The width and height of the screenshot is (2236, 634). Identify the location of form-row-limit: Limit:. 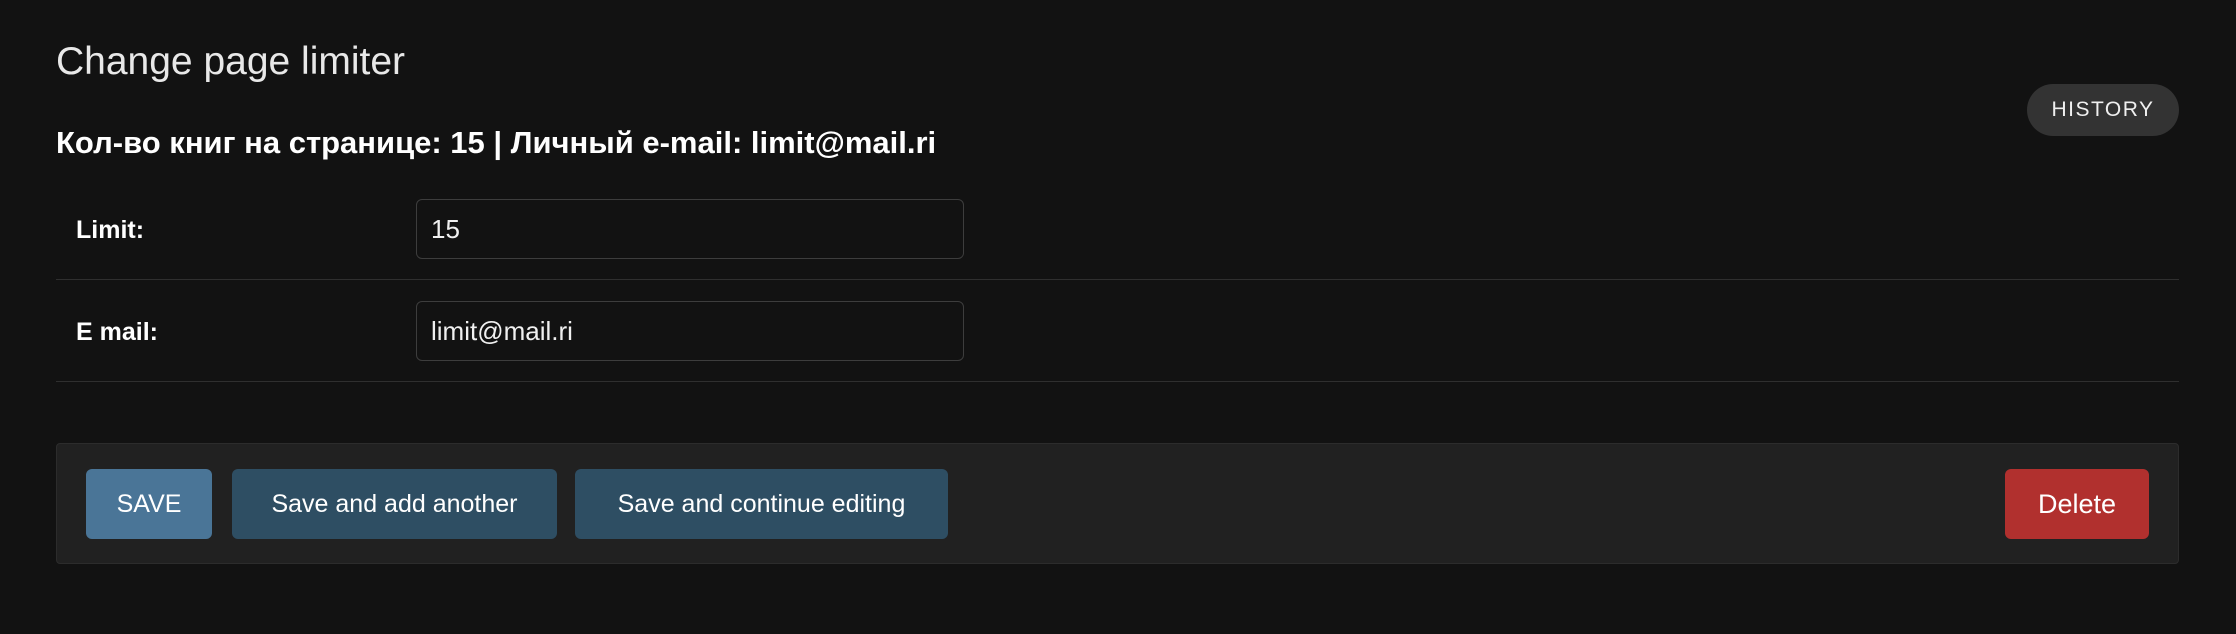
(1117, 230).